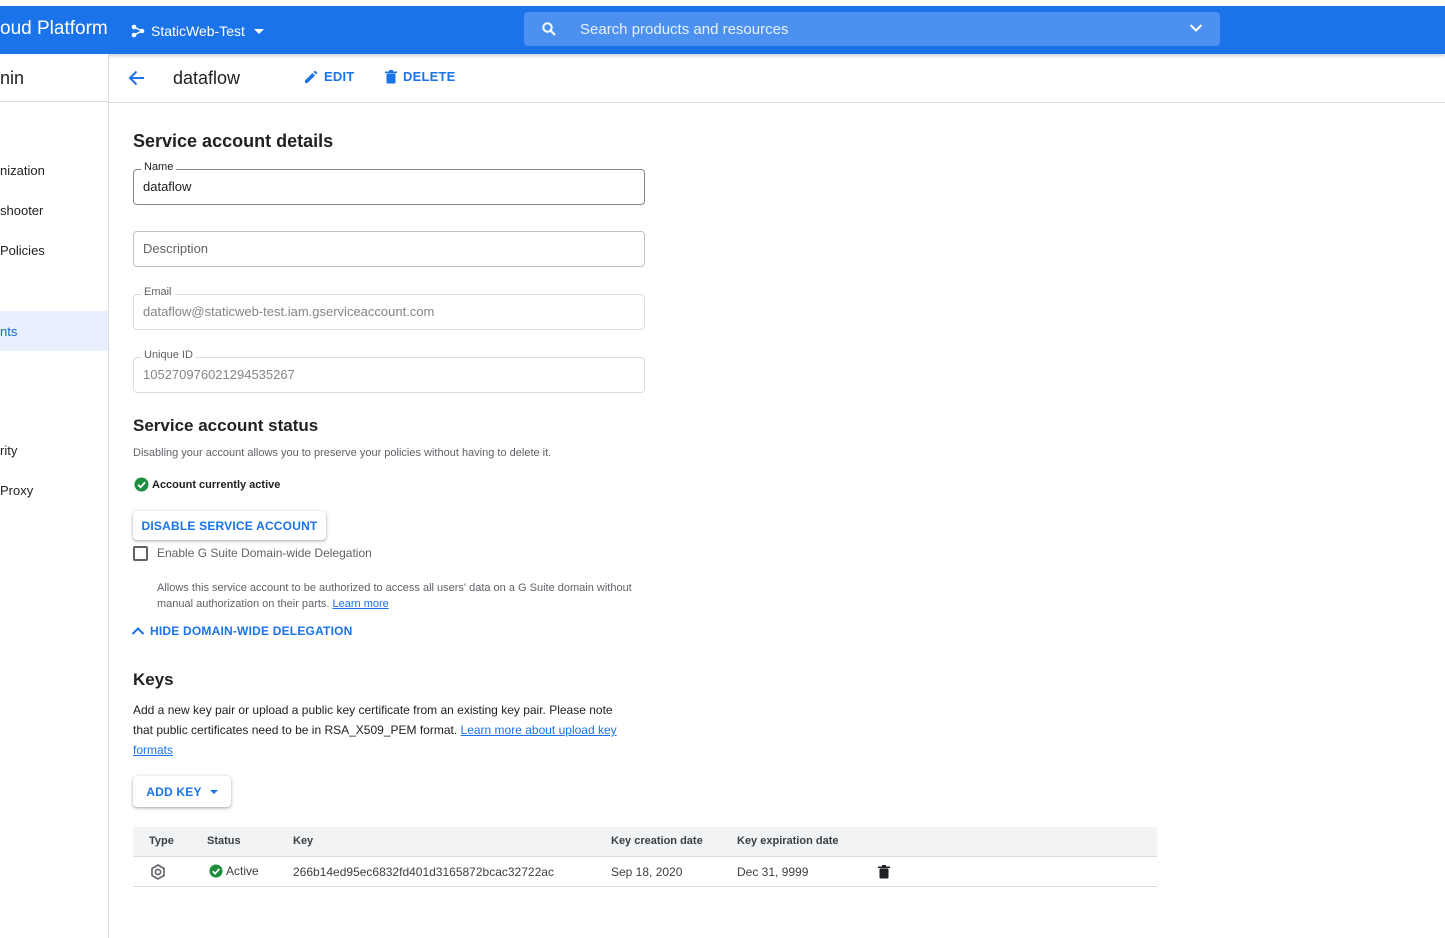  What do you see at coordinates (777, 78) in the screenshot?
I see `page-header: dataflow EDIT DELETE` at bounding box center [777, 78].